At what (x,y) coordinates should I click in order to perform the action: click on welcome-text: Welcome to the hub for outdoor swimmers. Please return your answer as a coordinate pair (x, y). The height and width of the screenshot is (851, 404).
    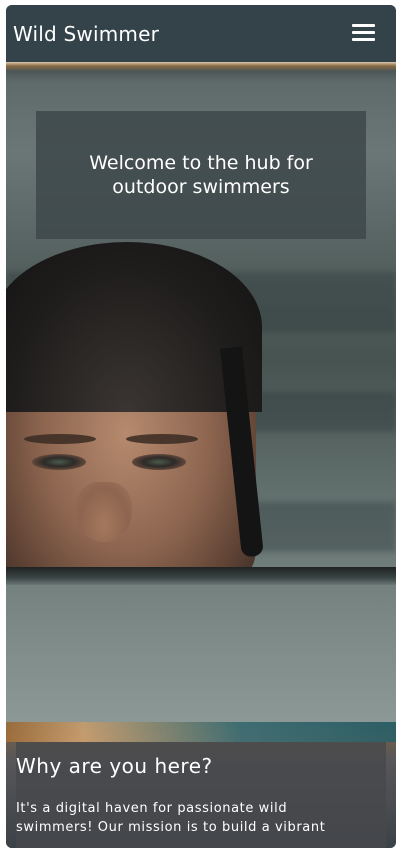
    Looking at the image, I should click on (201, 175).